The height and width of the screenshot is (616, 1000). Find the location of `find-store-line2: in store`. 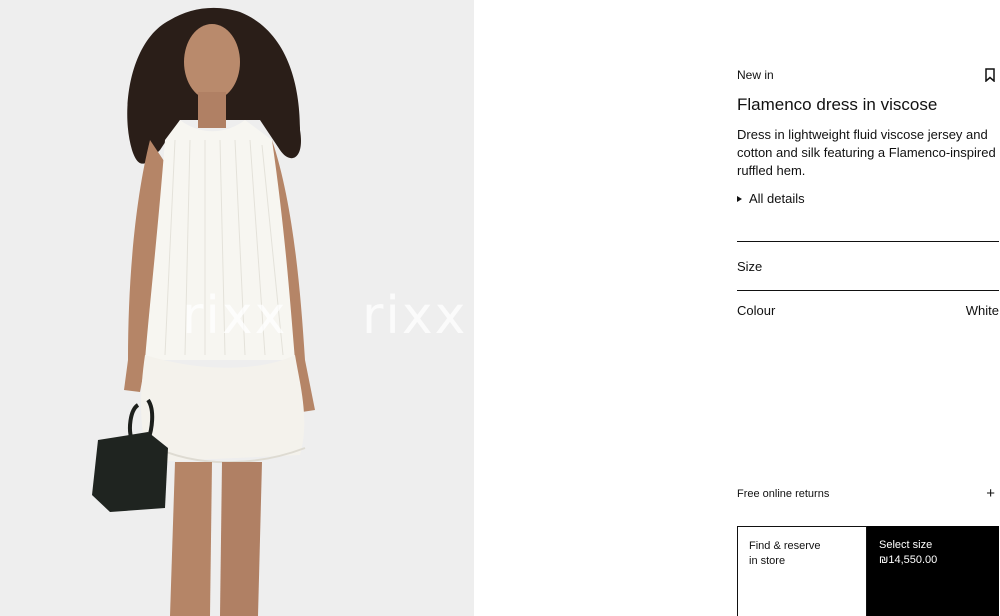

find-store-line2: in store is located at coordinates (767, 561).